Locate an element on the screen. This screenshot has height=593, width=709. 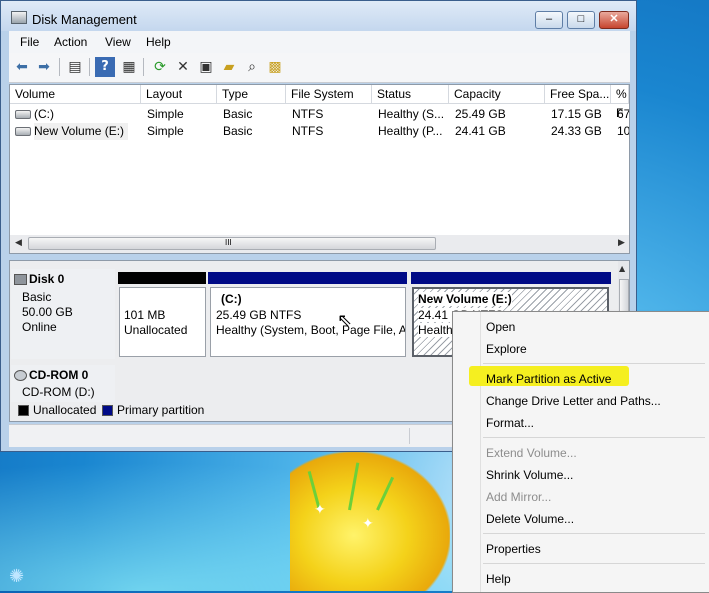
menu-item-explore: Explore is located at coordinates (506, 349).